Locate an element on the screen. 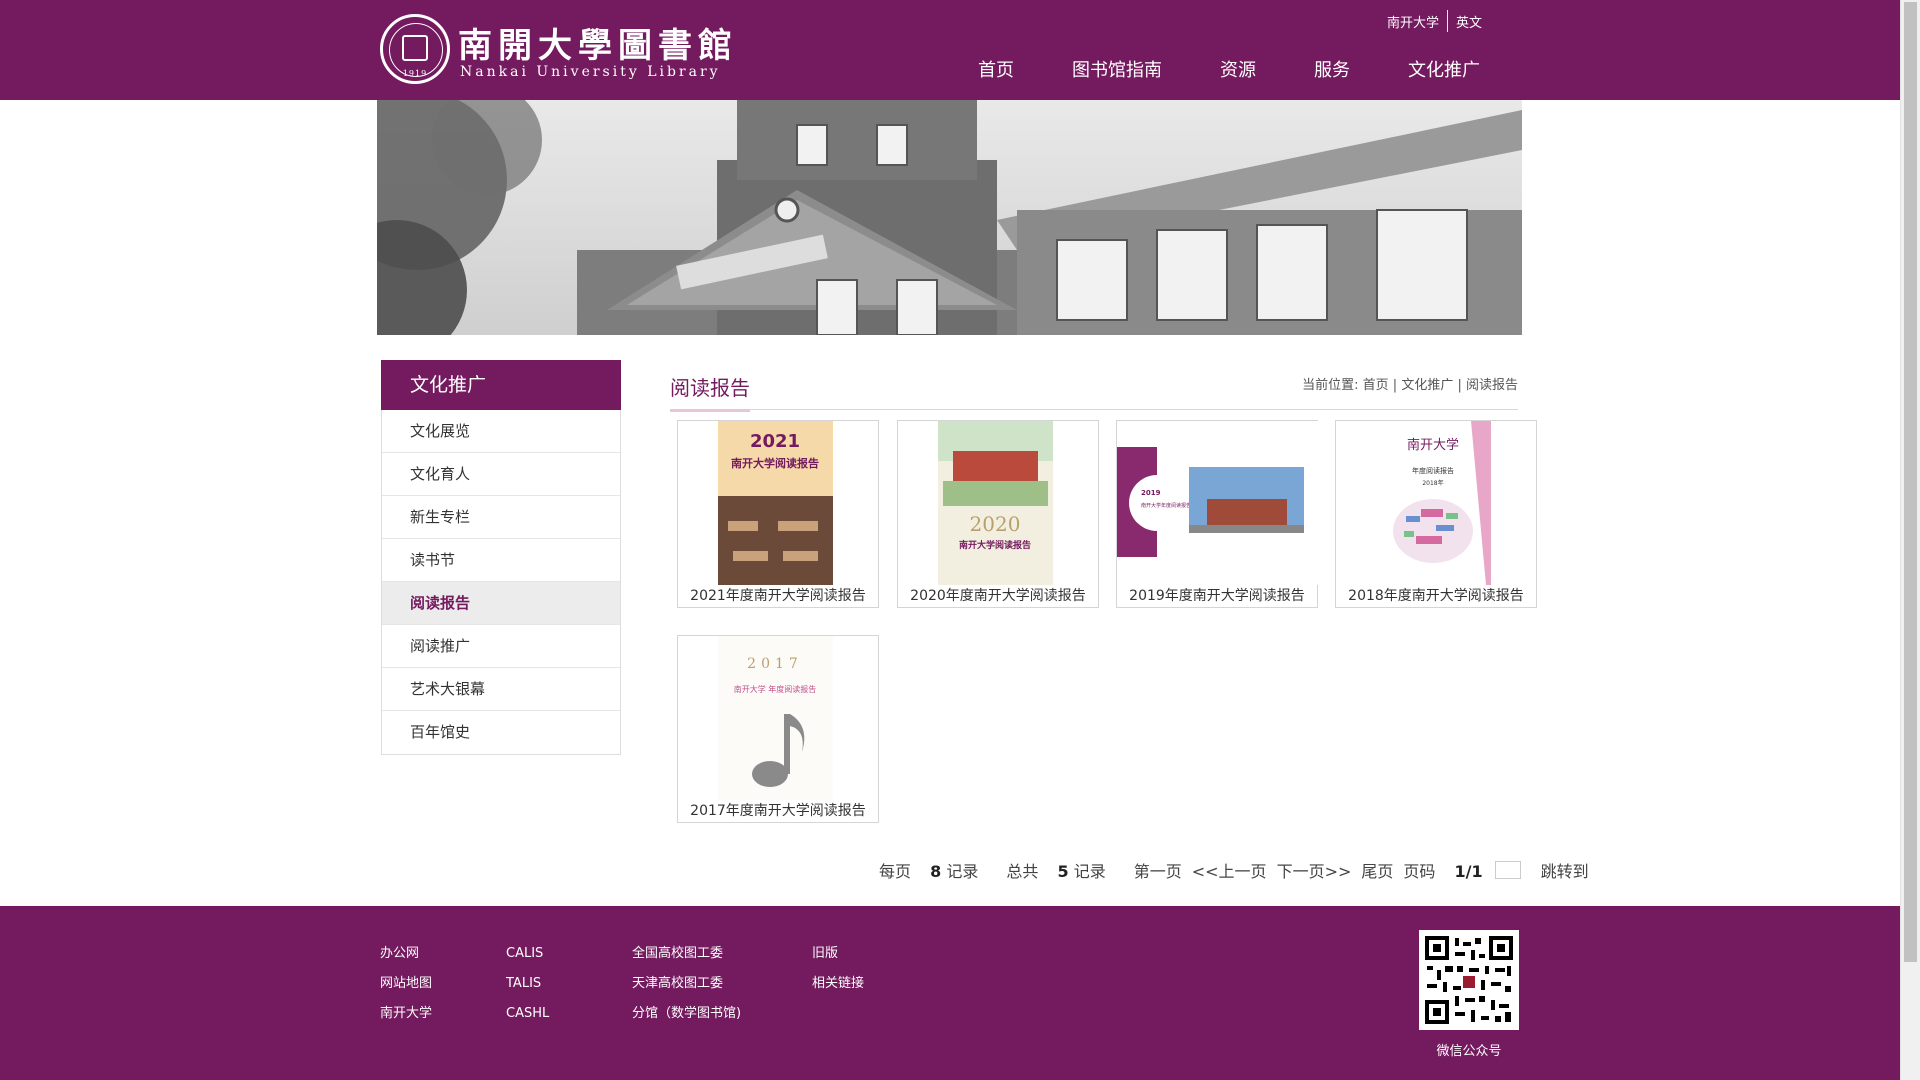 The height and width of the screenshot is (1080, 1920). page-title: 阅读报告 is located at coordinates (710, 392).